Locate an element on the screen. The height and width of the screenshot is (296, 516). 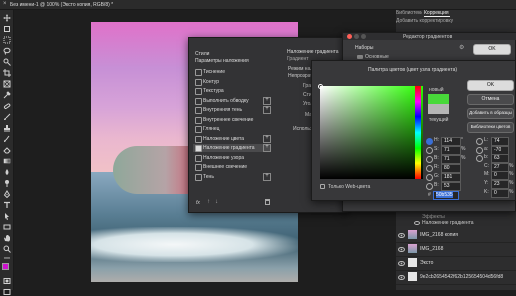
cancel-button: Отмена is located at coordinates (490, 99).